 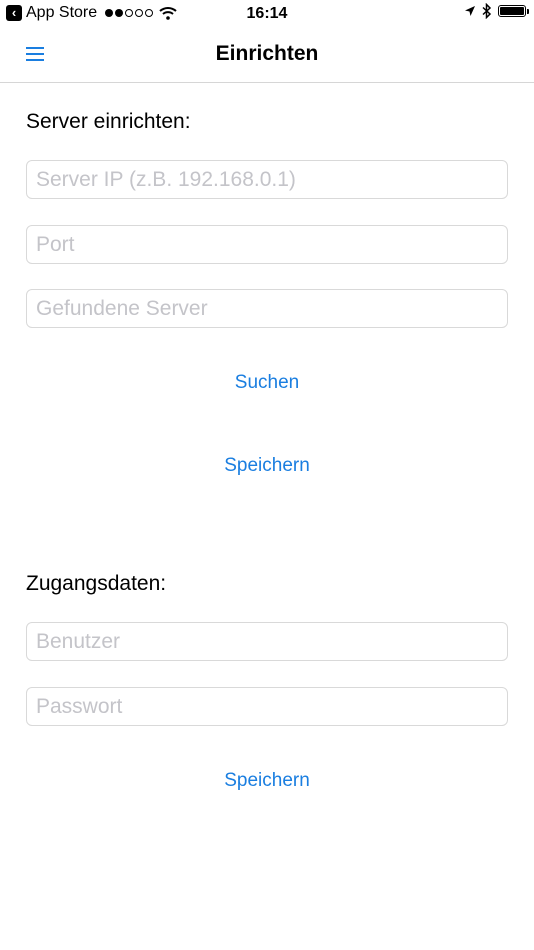 I want to click on port-input, so click(x=267, y=244).